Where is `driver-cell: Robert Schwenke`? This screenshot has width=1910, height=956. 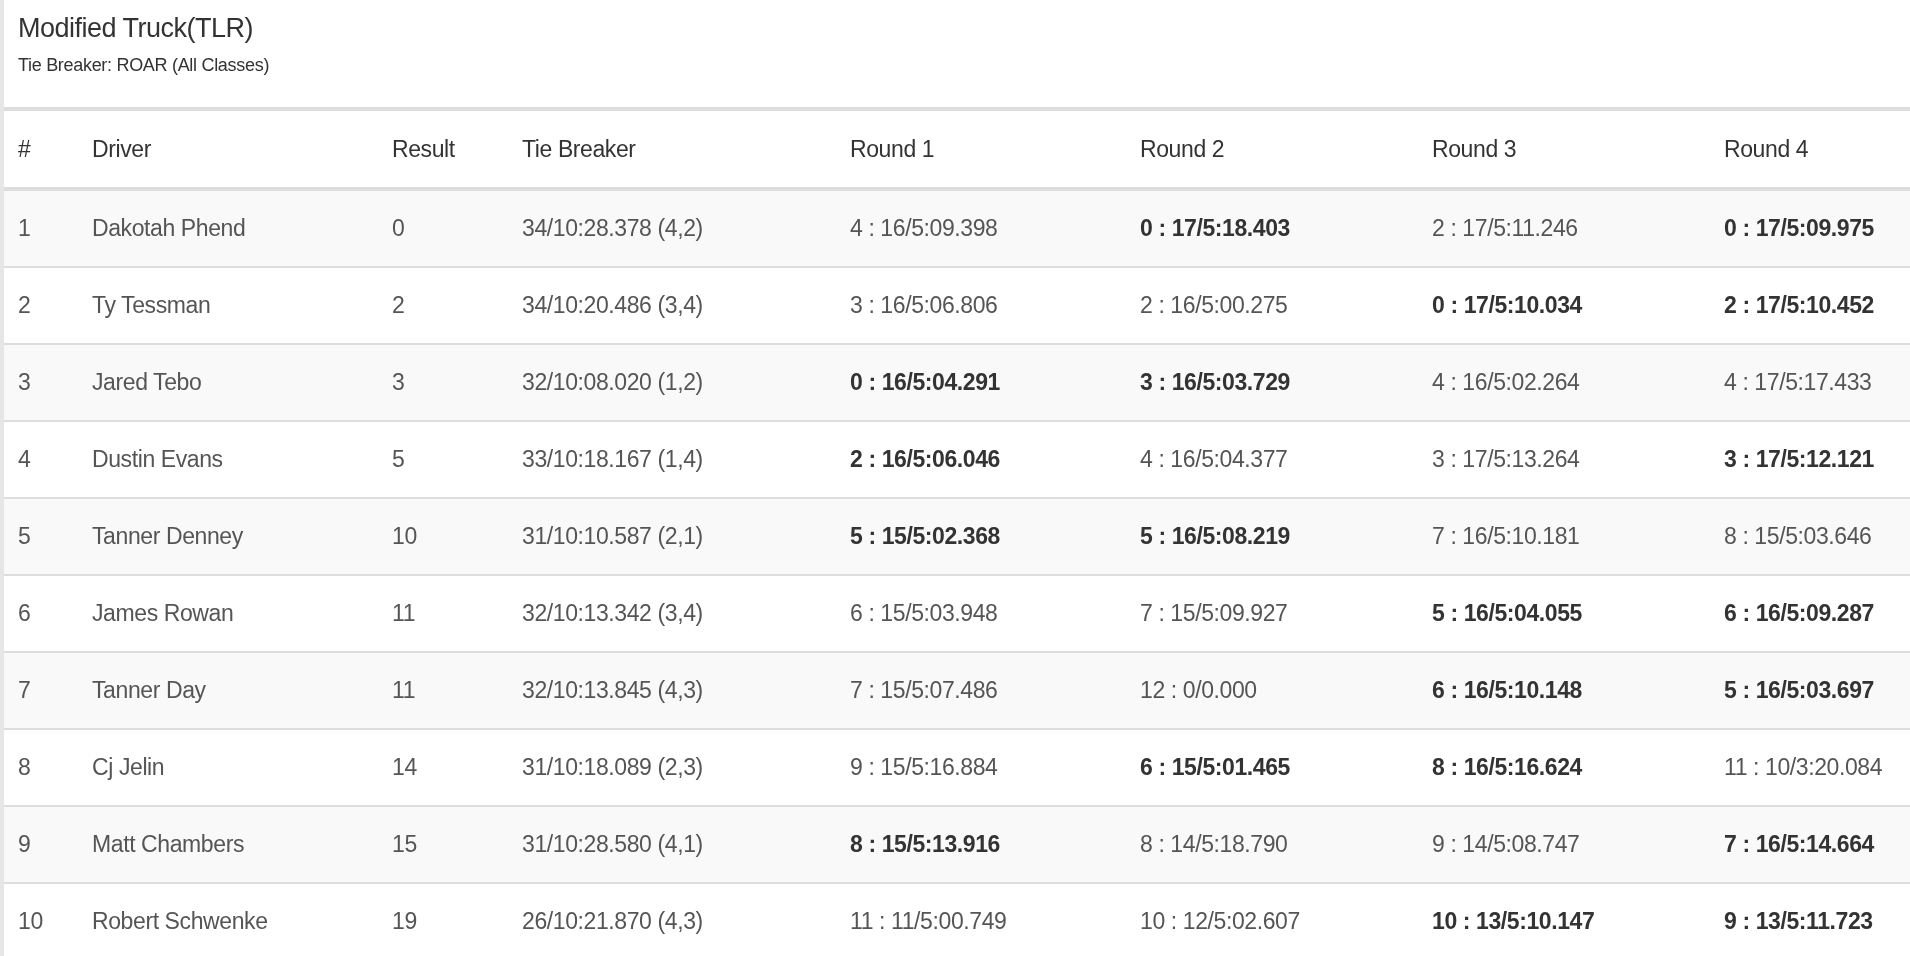 driver-cell: Robert Schwenke is located at coordinates (228, 919).